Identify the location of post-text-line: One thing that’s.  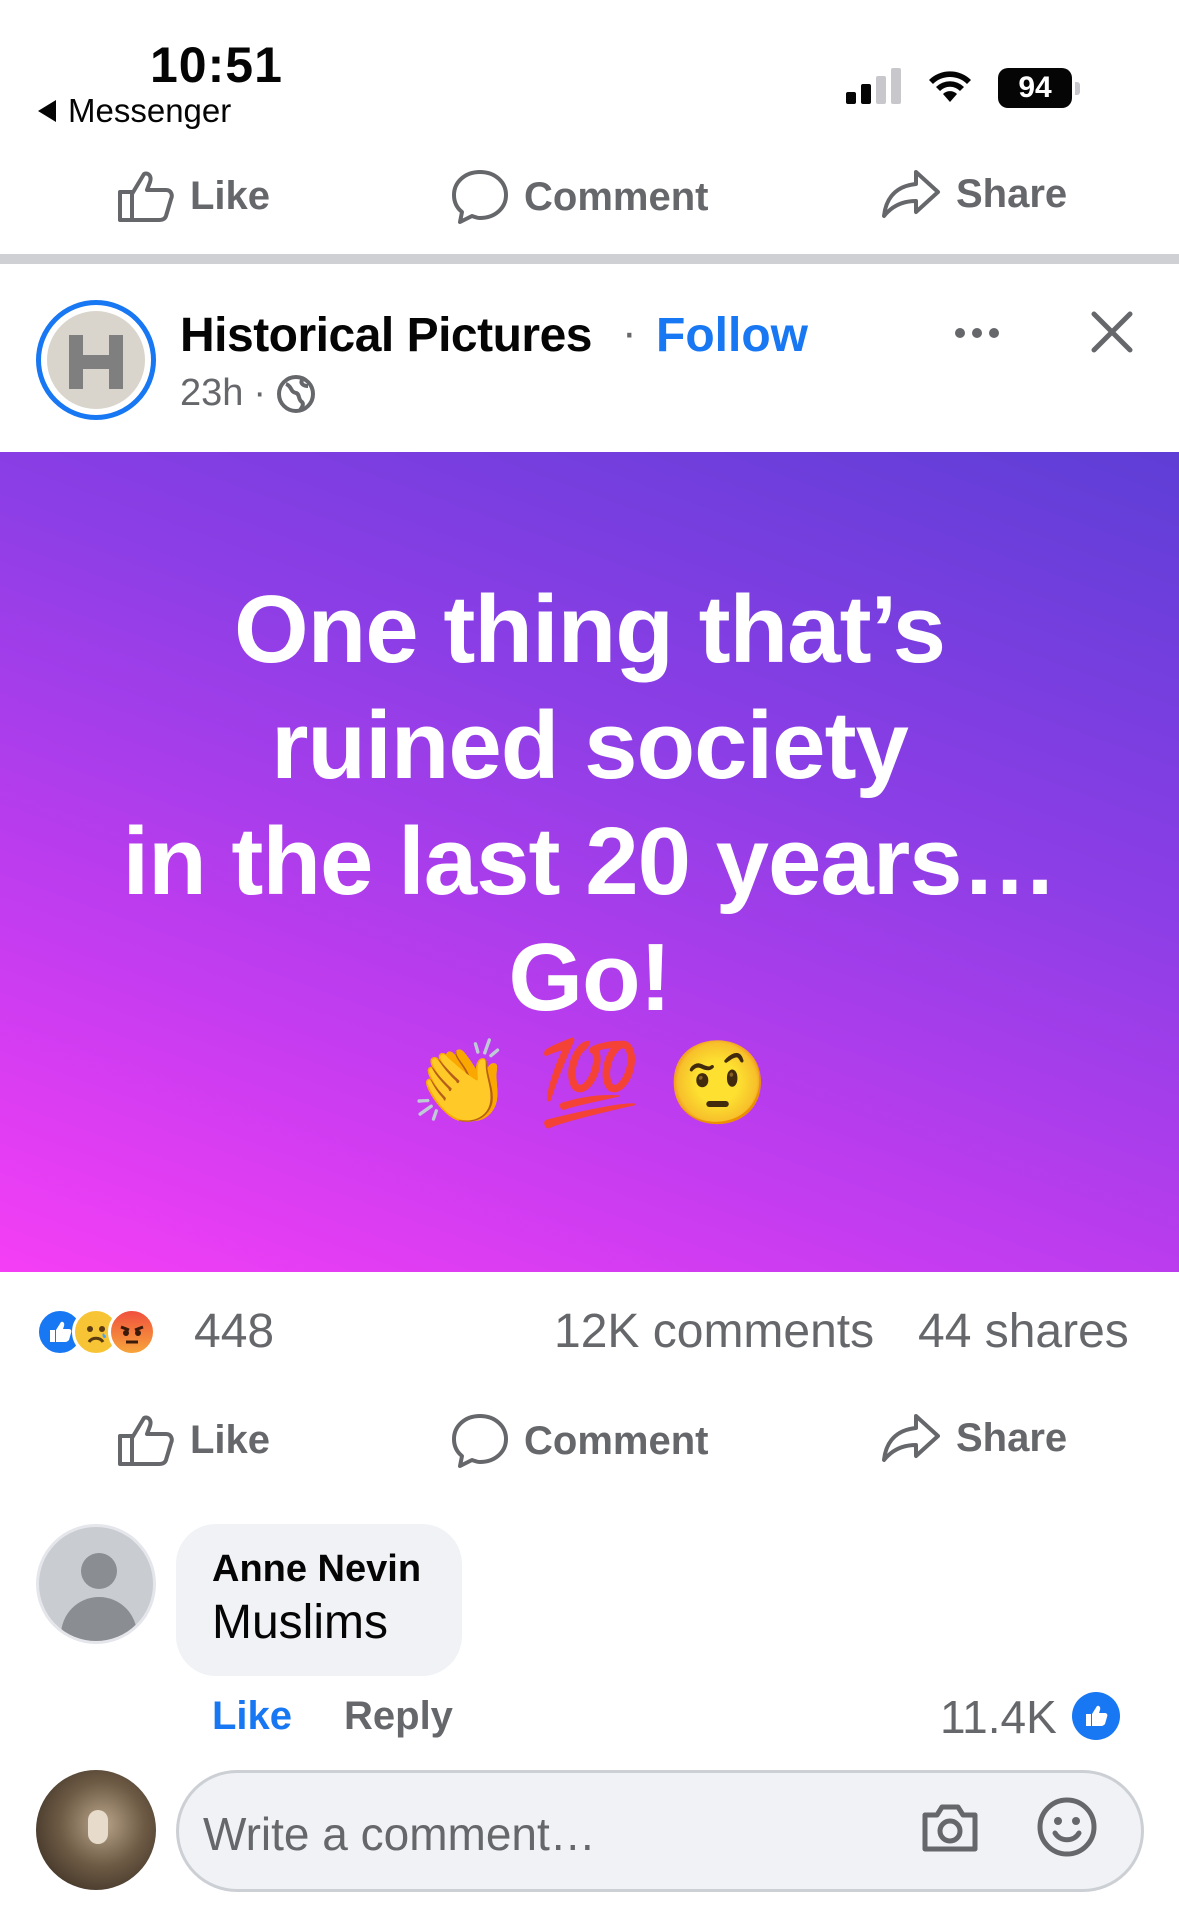
(589, 629).